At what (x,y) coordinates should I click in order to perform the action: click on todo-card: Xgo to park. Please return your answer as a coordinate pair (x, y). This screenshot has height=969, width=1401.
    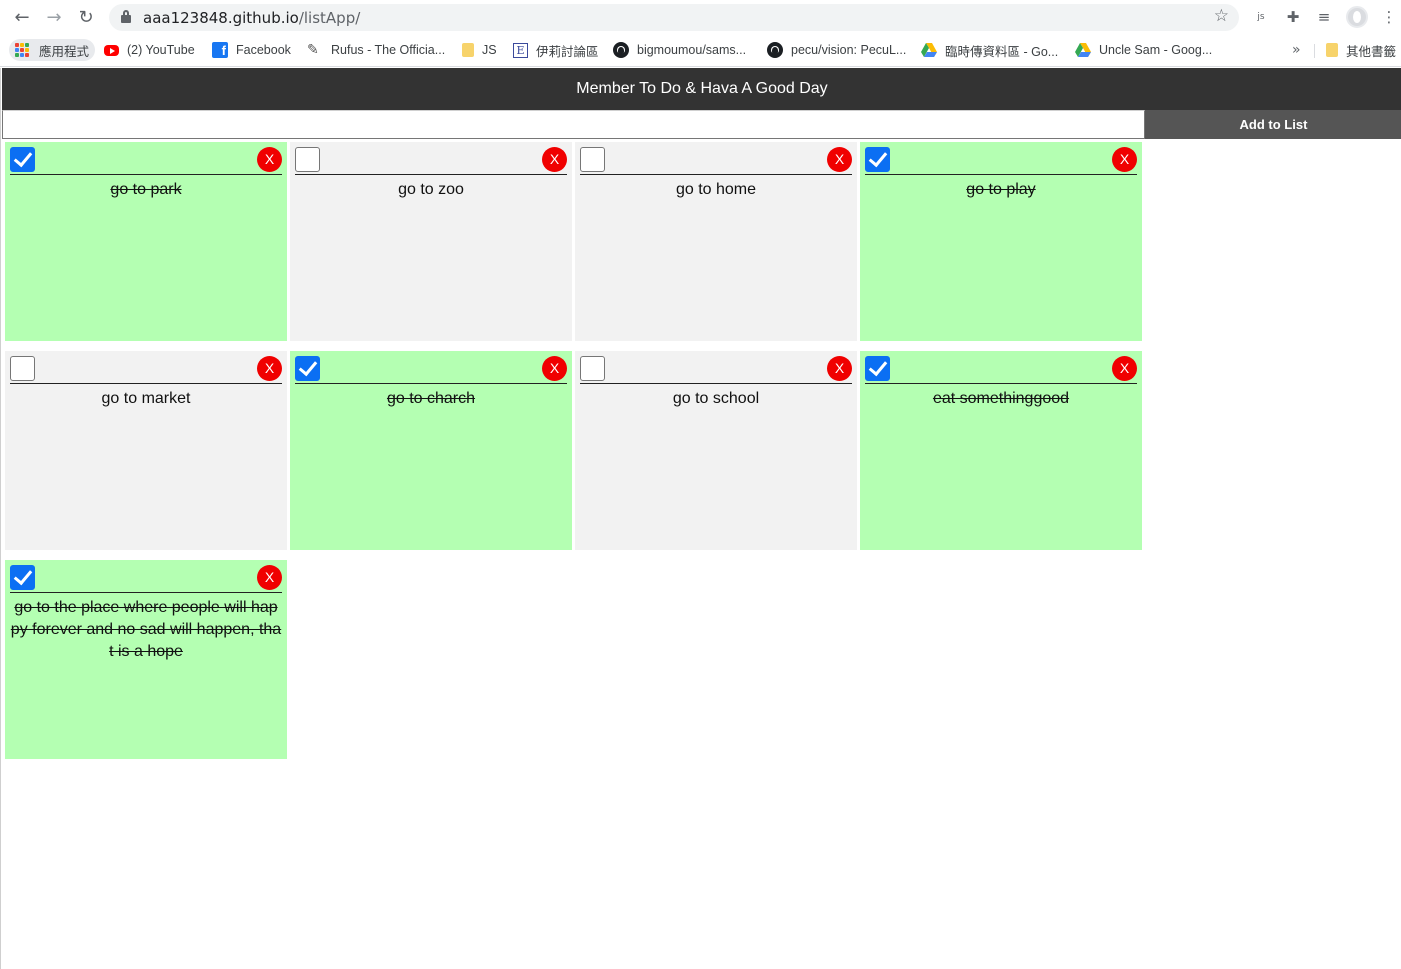
    Looking at the image, I should click on (146, 241).